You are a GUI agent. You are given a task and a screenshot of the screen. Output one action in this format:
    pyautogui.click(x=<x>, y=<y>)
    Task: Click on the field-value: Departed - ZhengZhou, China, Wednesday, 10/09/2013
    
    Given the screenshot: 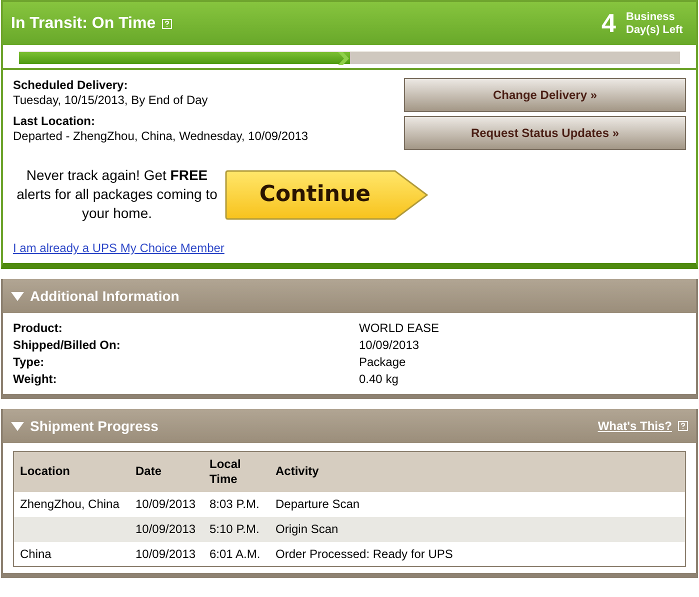 What is the action you would take?
    pyautogui.click(x=160, y=136)
    